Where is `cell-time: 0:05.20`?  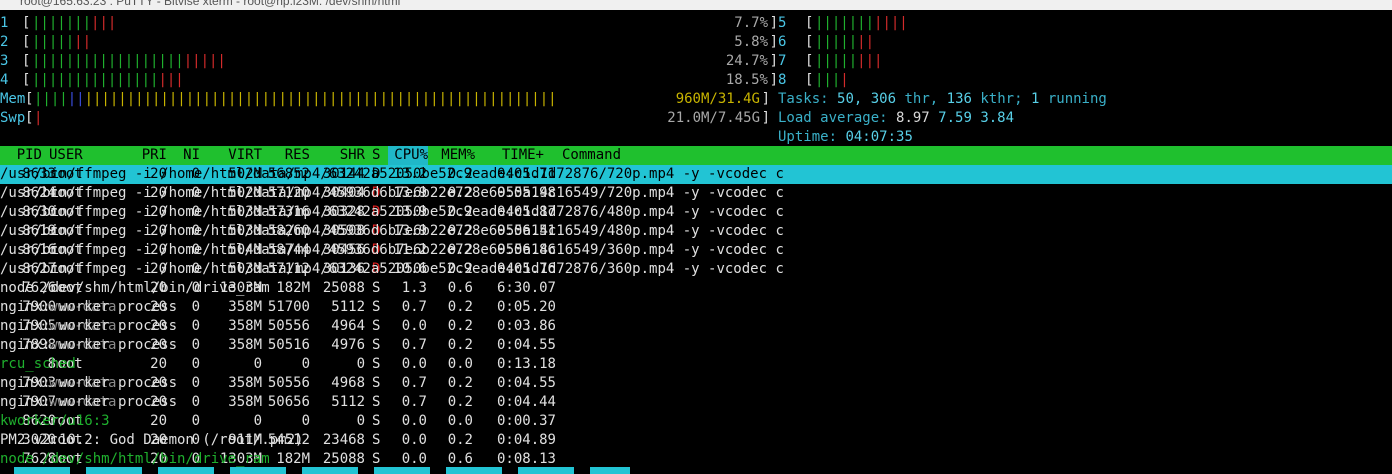 cell-time: 0:05.20 is located at coordinates (526, 307).